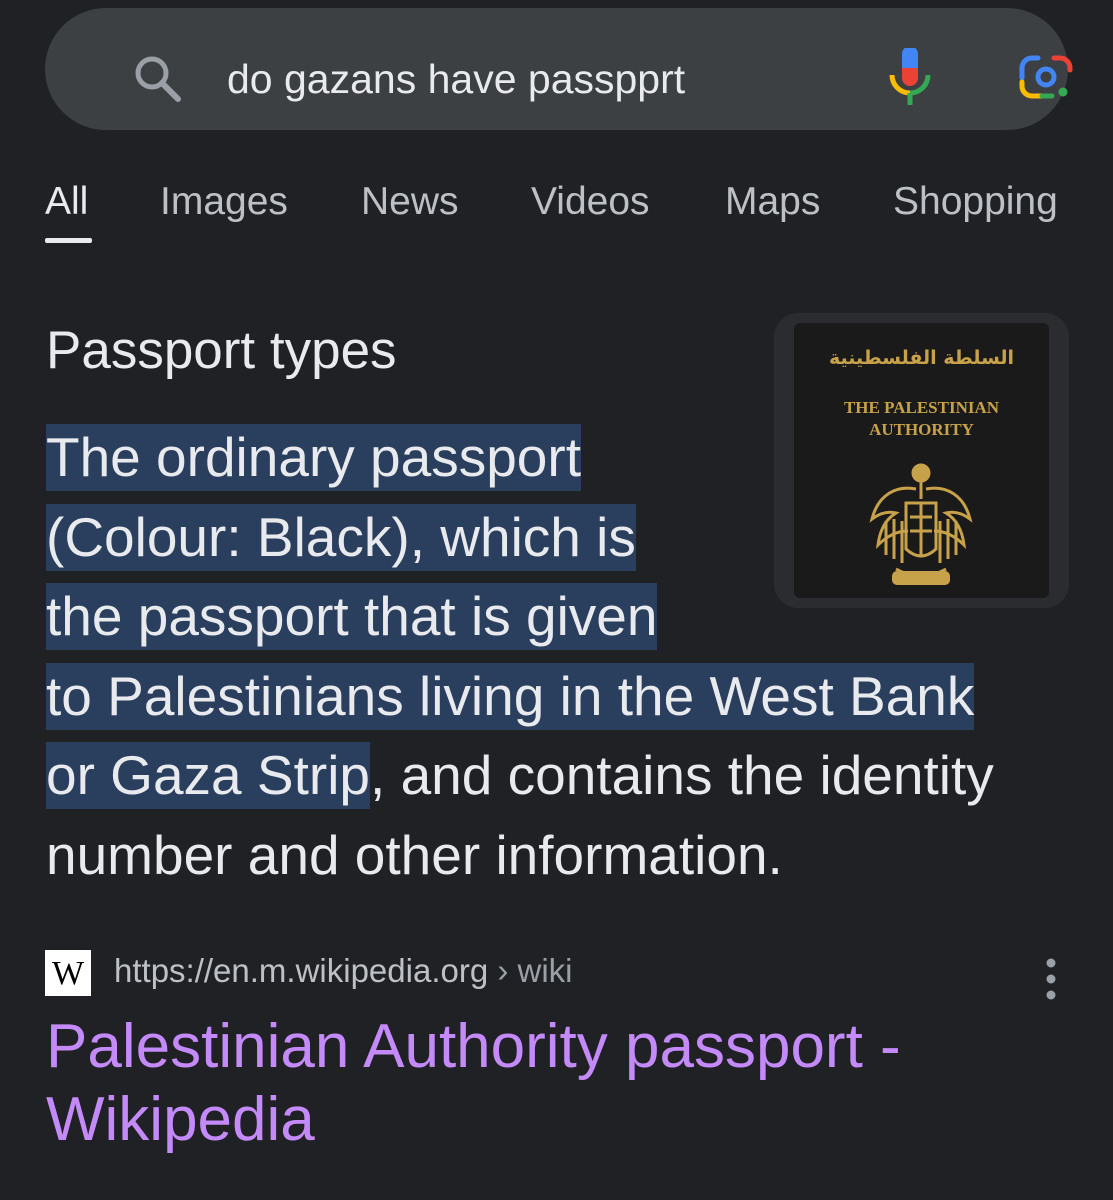 The image size is (1113, 1200). What do you see at coordinates (975, 202) in the screenshot?
I see `tab-shopping: Shopping` at bounding box center [975, 202].